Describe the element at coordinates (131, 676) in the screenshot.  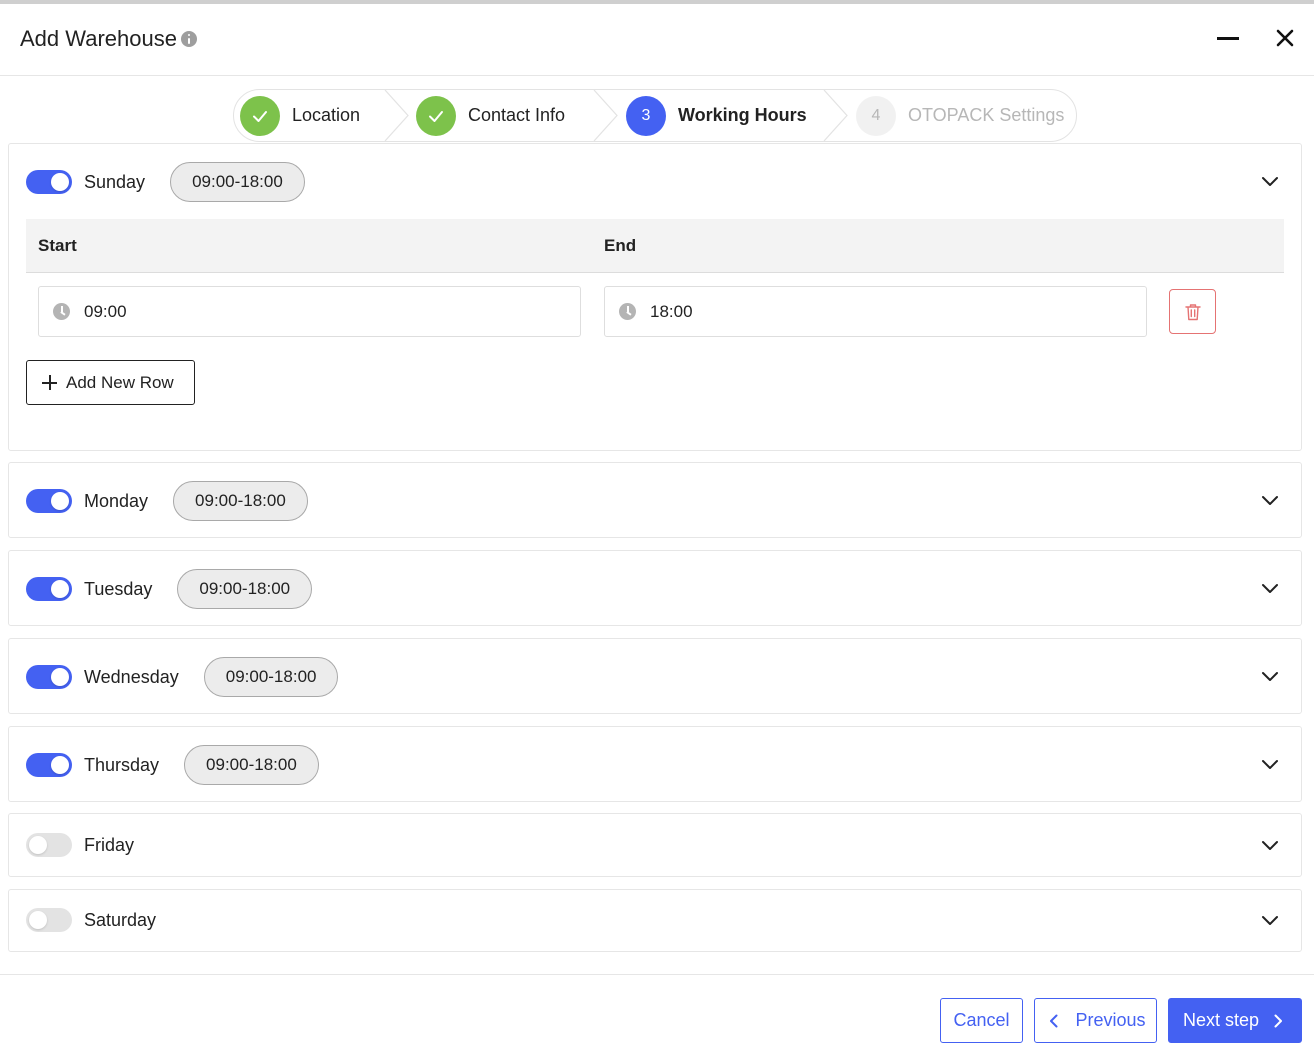
I see `day-label-wednesday: Wednesday` at that location.